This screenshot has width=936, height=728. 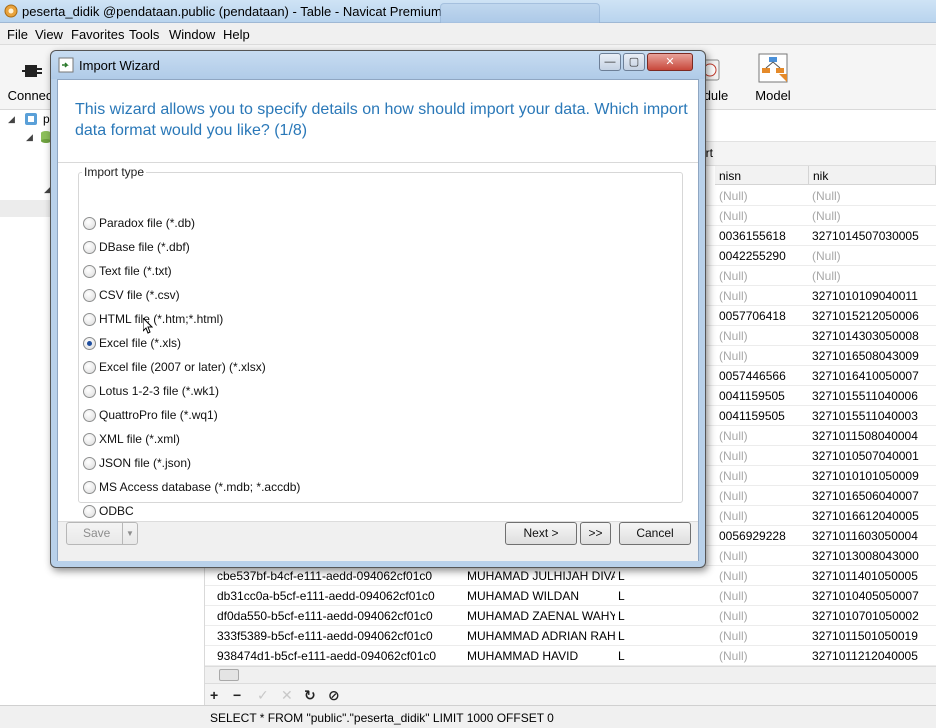 What do you see at coordinates (158, 415) in the screenshot?
I see `import-option-label: QuattroPro file (*.wq1)` at bounding box center [158, 415].